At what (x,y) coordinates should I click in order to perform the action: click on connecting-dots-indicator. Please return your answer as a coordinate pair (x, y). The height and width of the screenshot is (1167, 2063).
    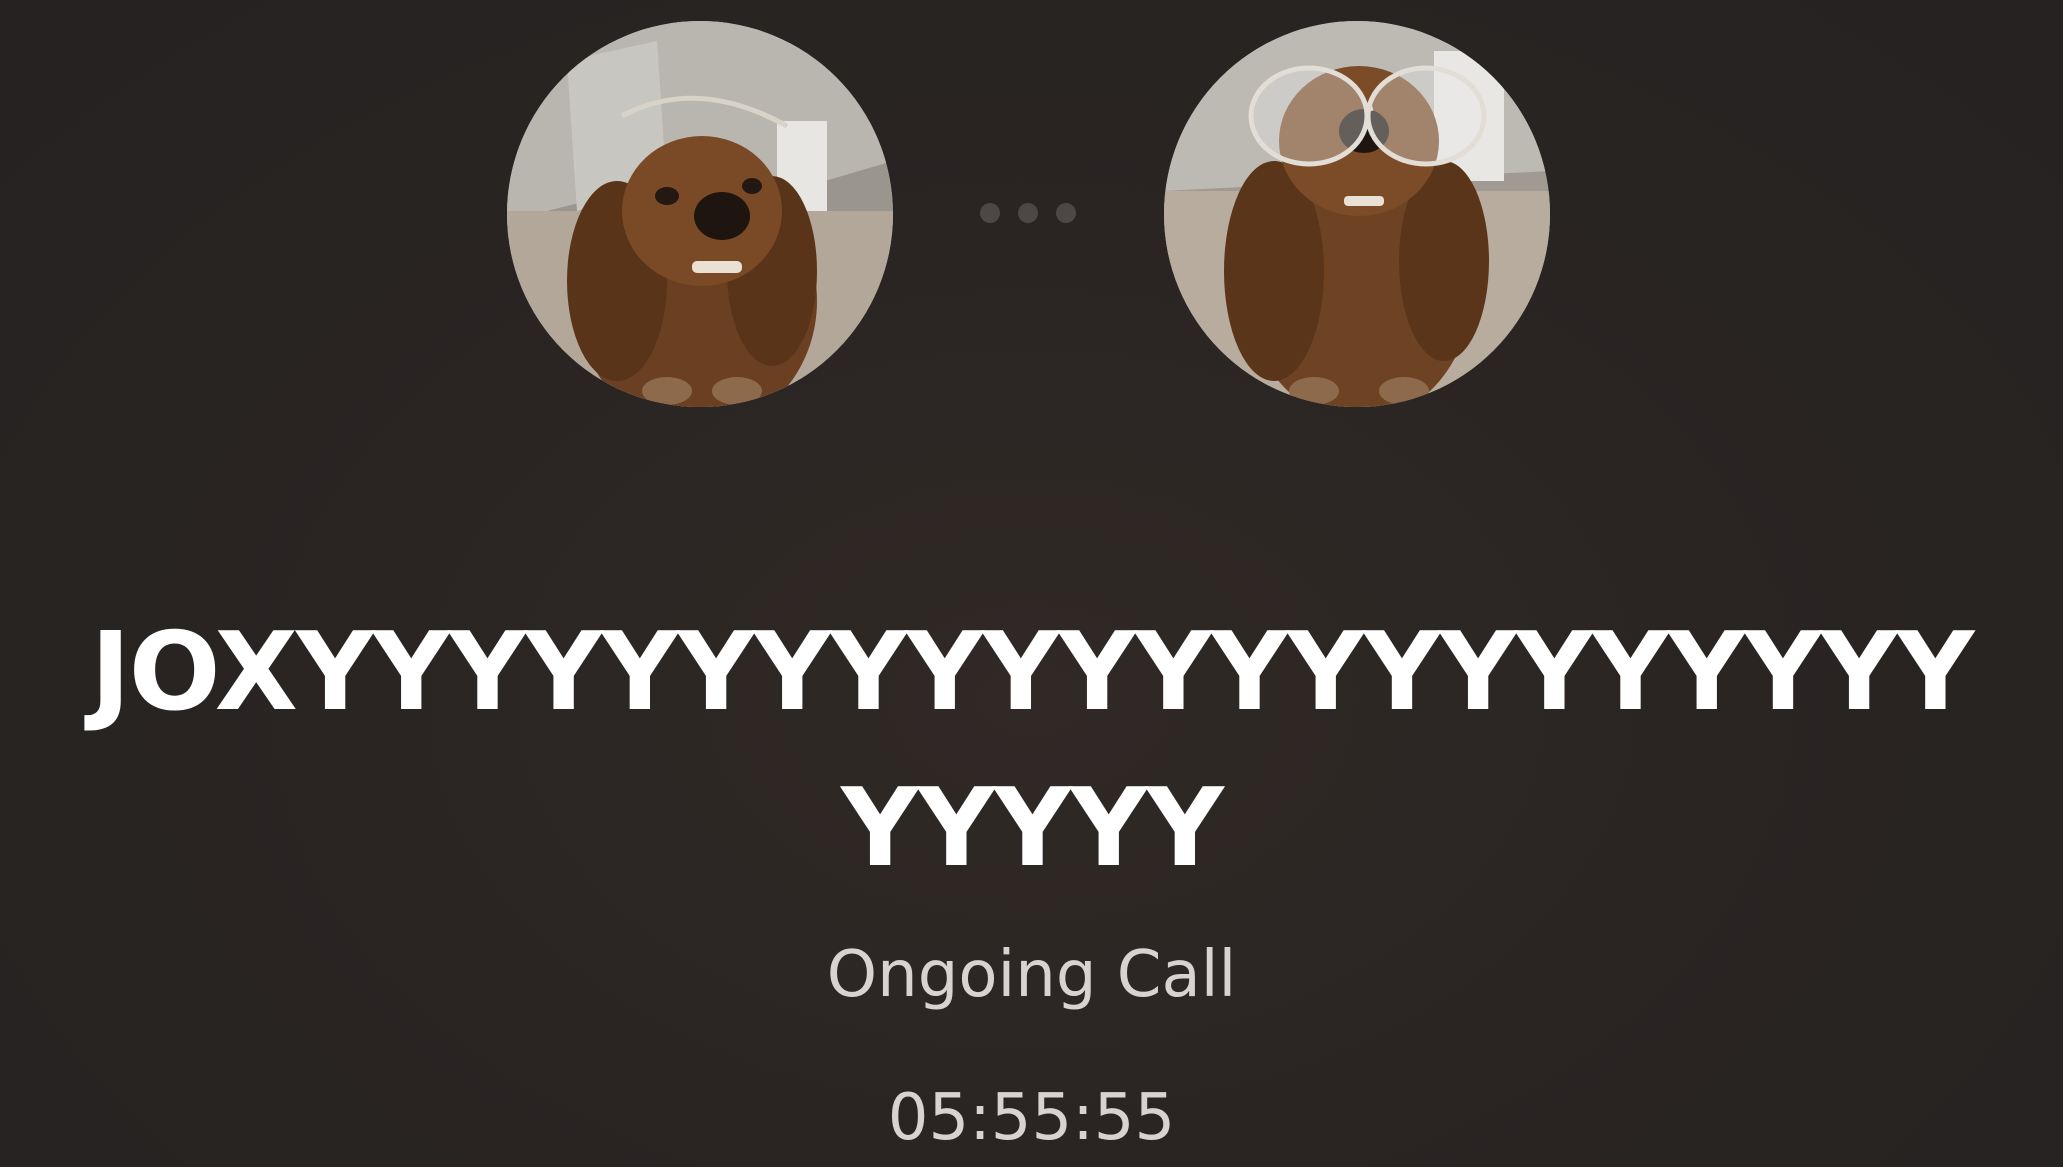
    Looking at the image, I should click on (1030, 213).